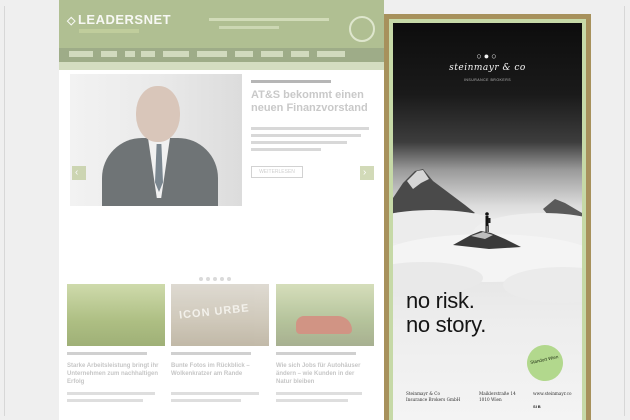 The image size is (630, 420). I want to click on footer-line: Insurance Brokers GmbH, so click(433, 399).